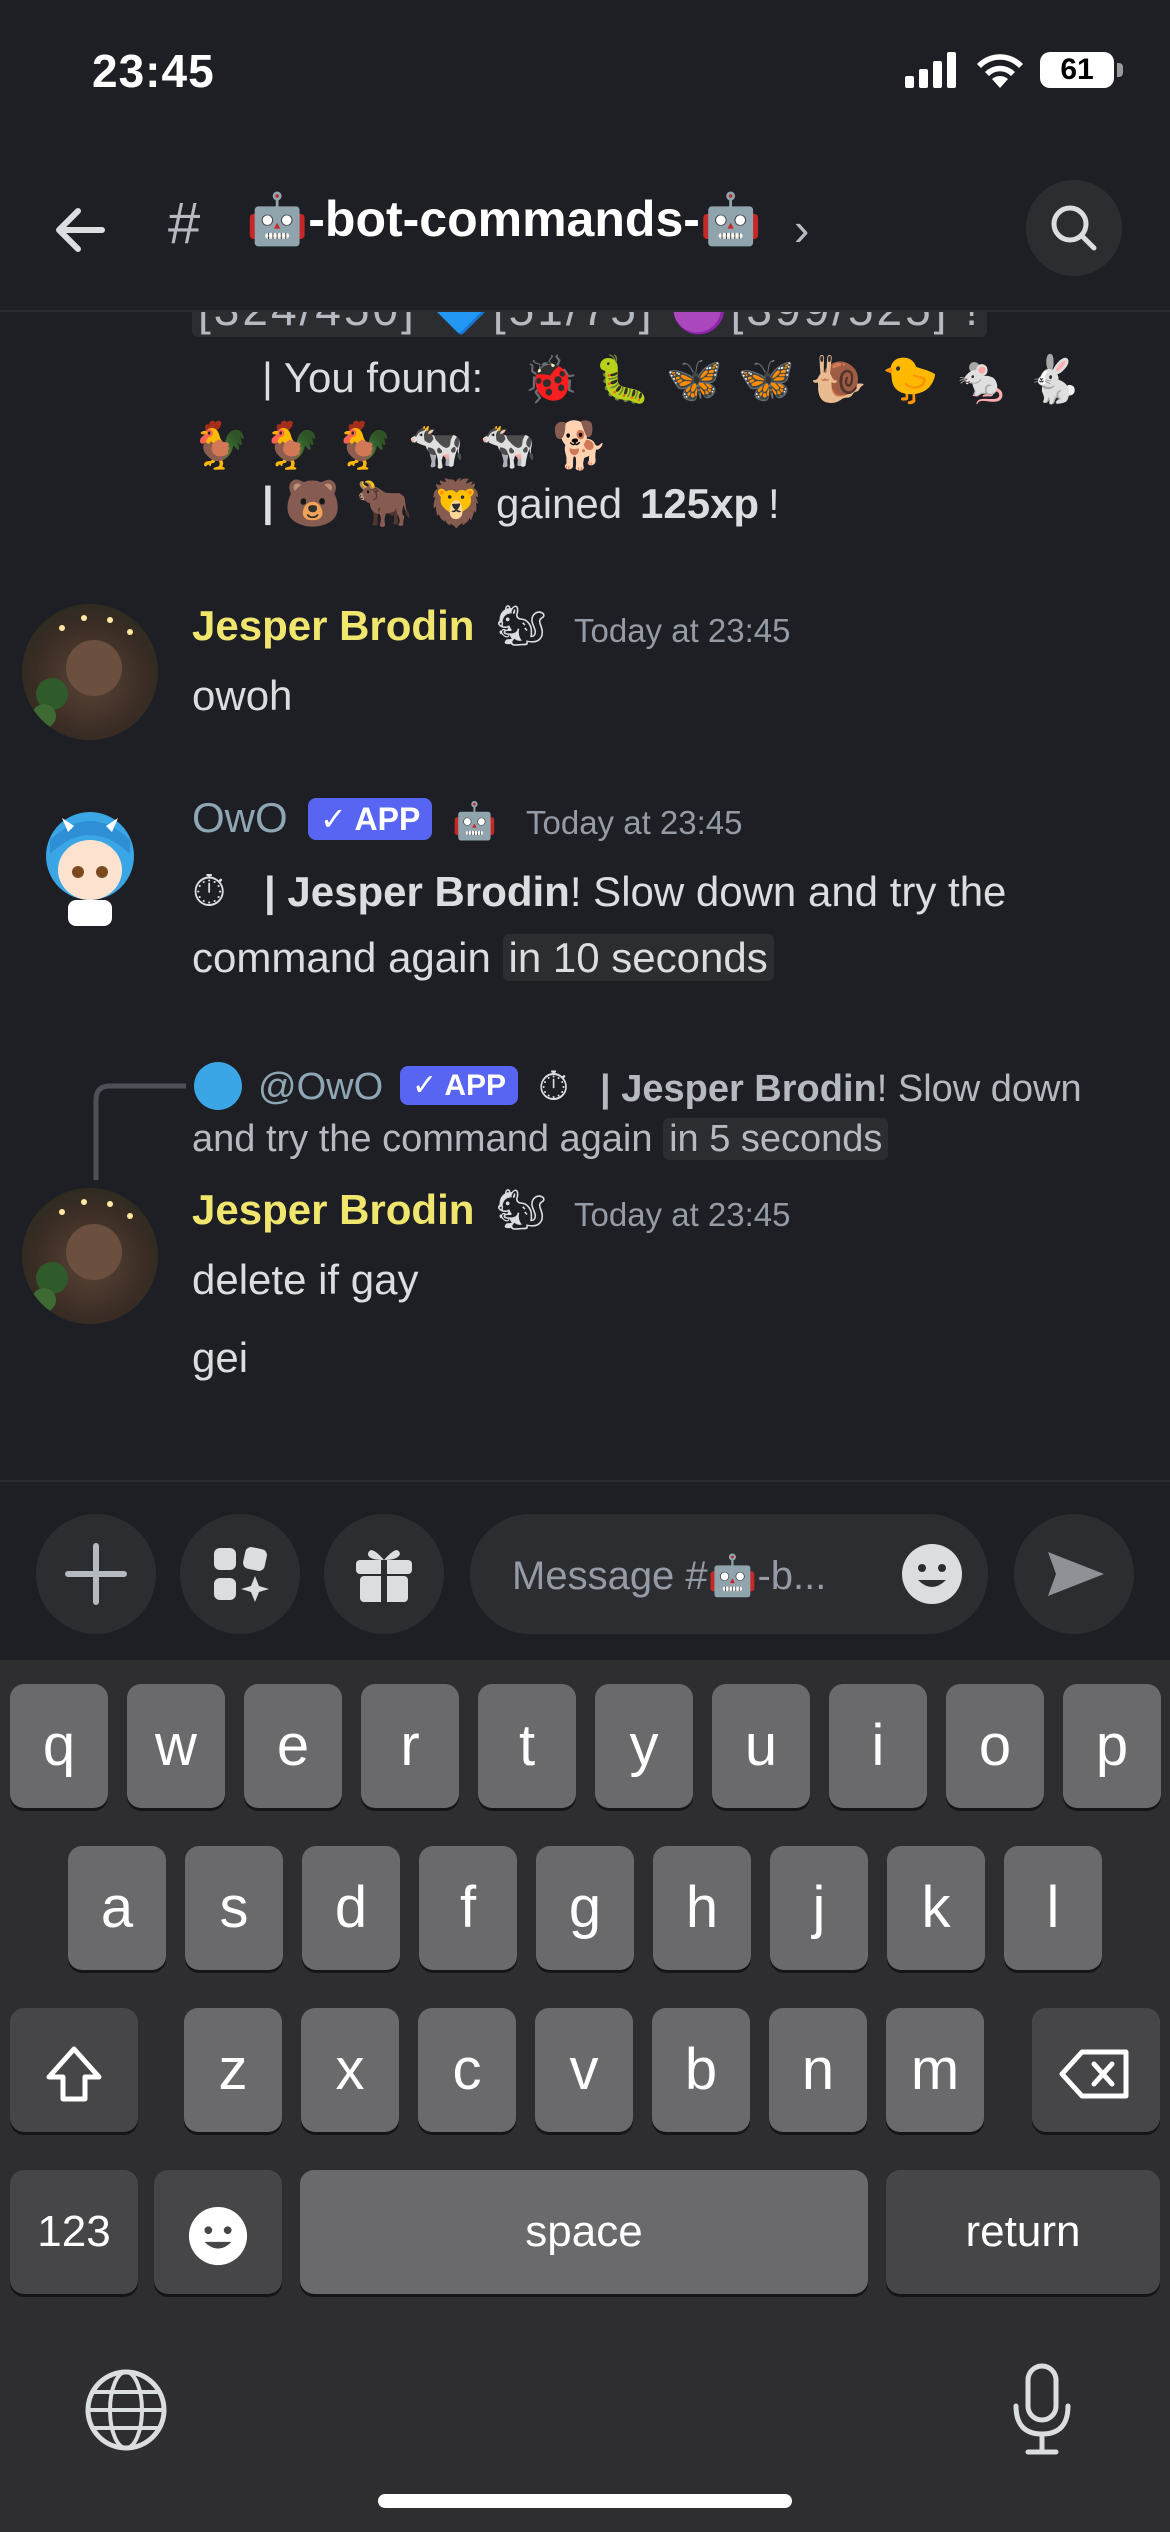 This screenshot has width=1170, height=2532. I want to click on cooldown-code: in 10 seconds, so click(638, 957).